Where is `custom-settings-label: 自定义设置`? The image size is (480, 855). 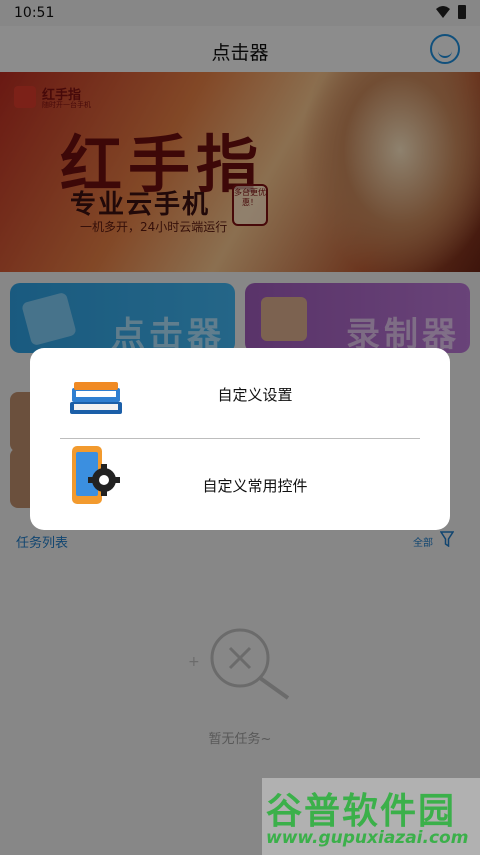 custom-settings-label: 自定义设置 is located at coordinates (255, 395).